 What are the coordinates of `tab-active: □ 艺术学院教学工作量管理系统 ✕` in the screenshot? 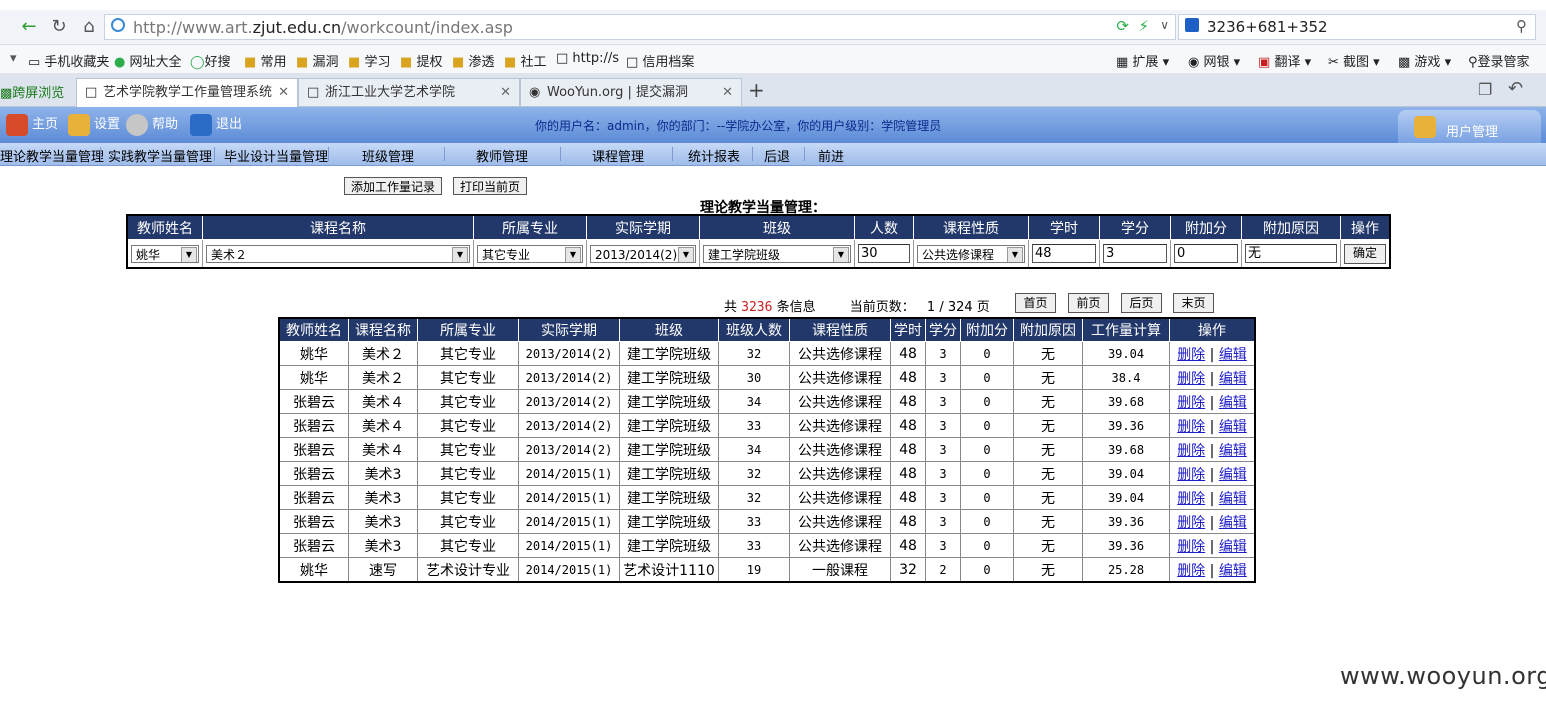 It's located at (187, 92).